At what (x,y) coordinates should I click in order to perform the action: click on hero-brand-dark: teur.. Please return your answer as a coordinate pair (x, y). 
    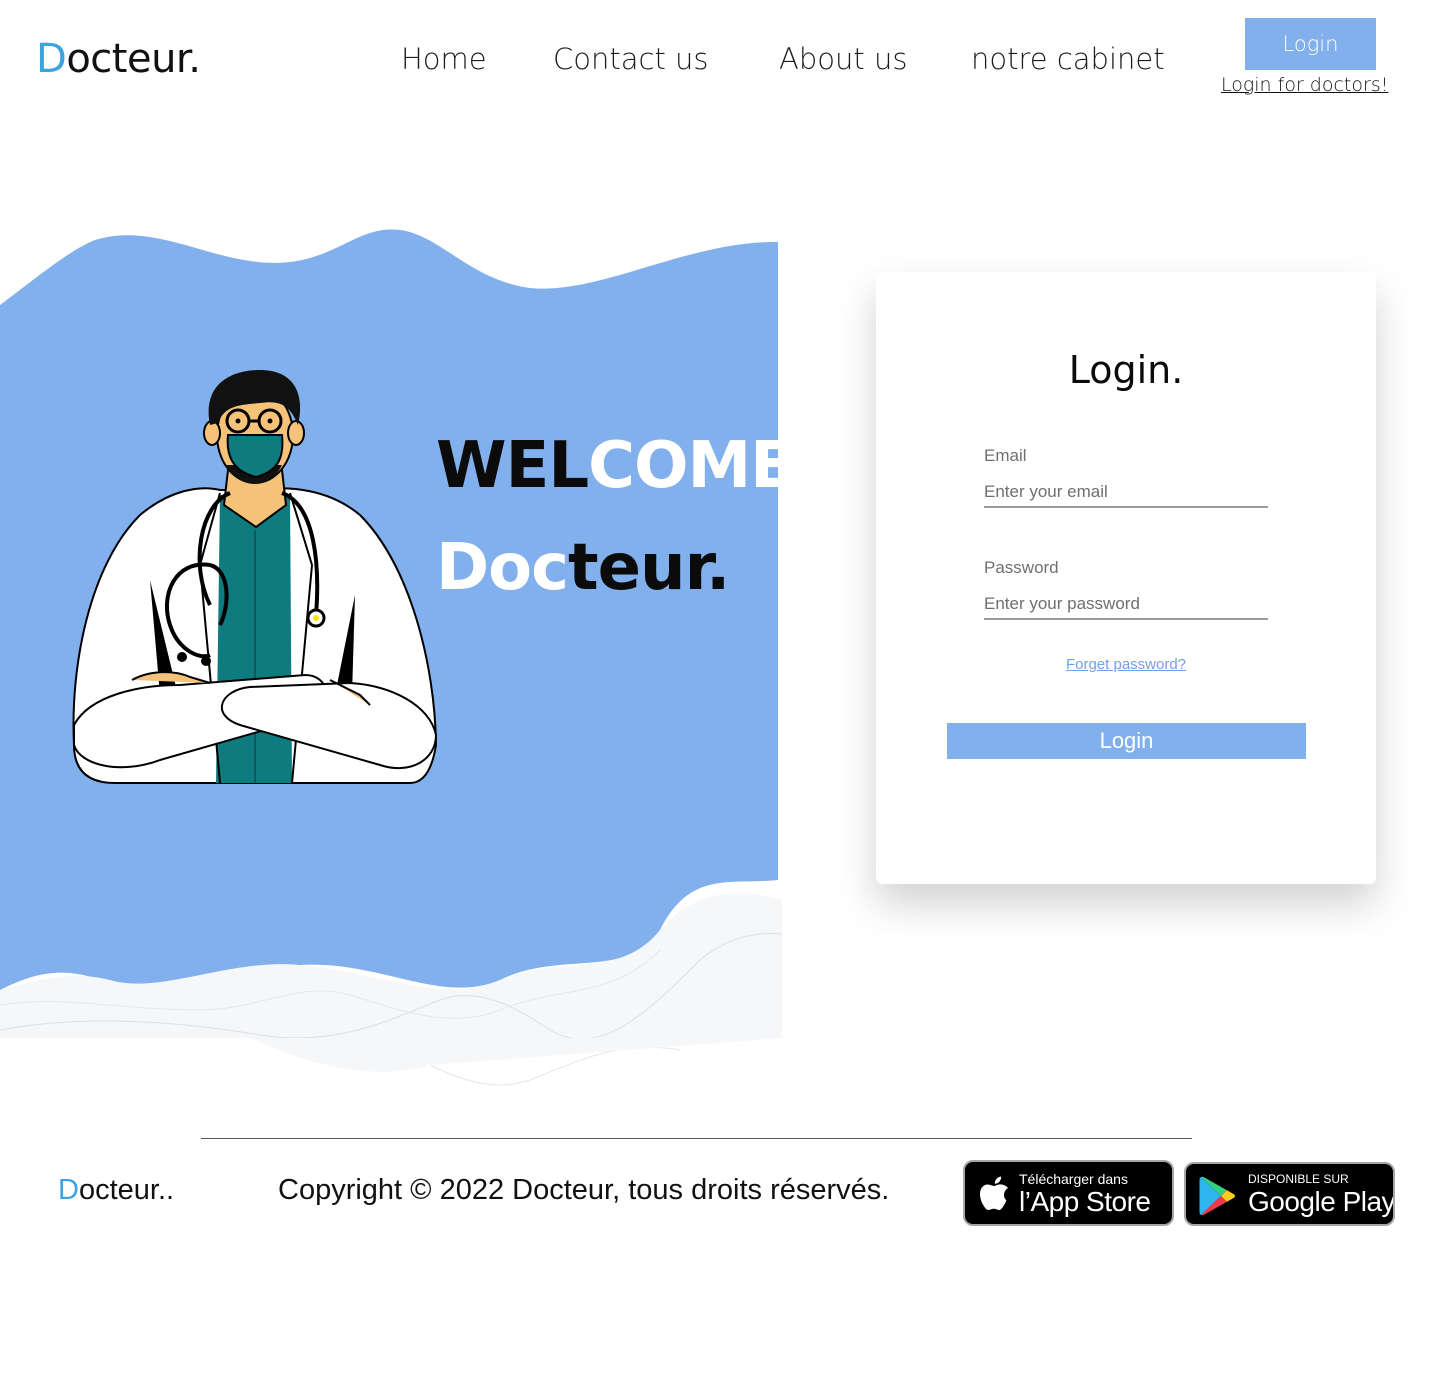
    Looking at the image, I should click on (649, 568).